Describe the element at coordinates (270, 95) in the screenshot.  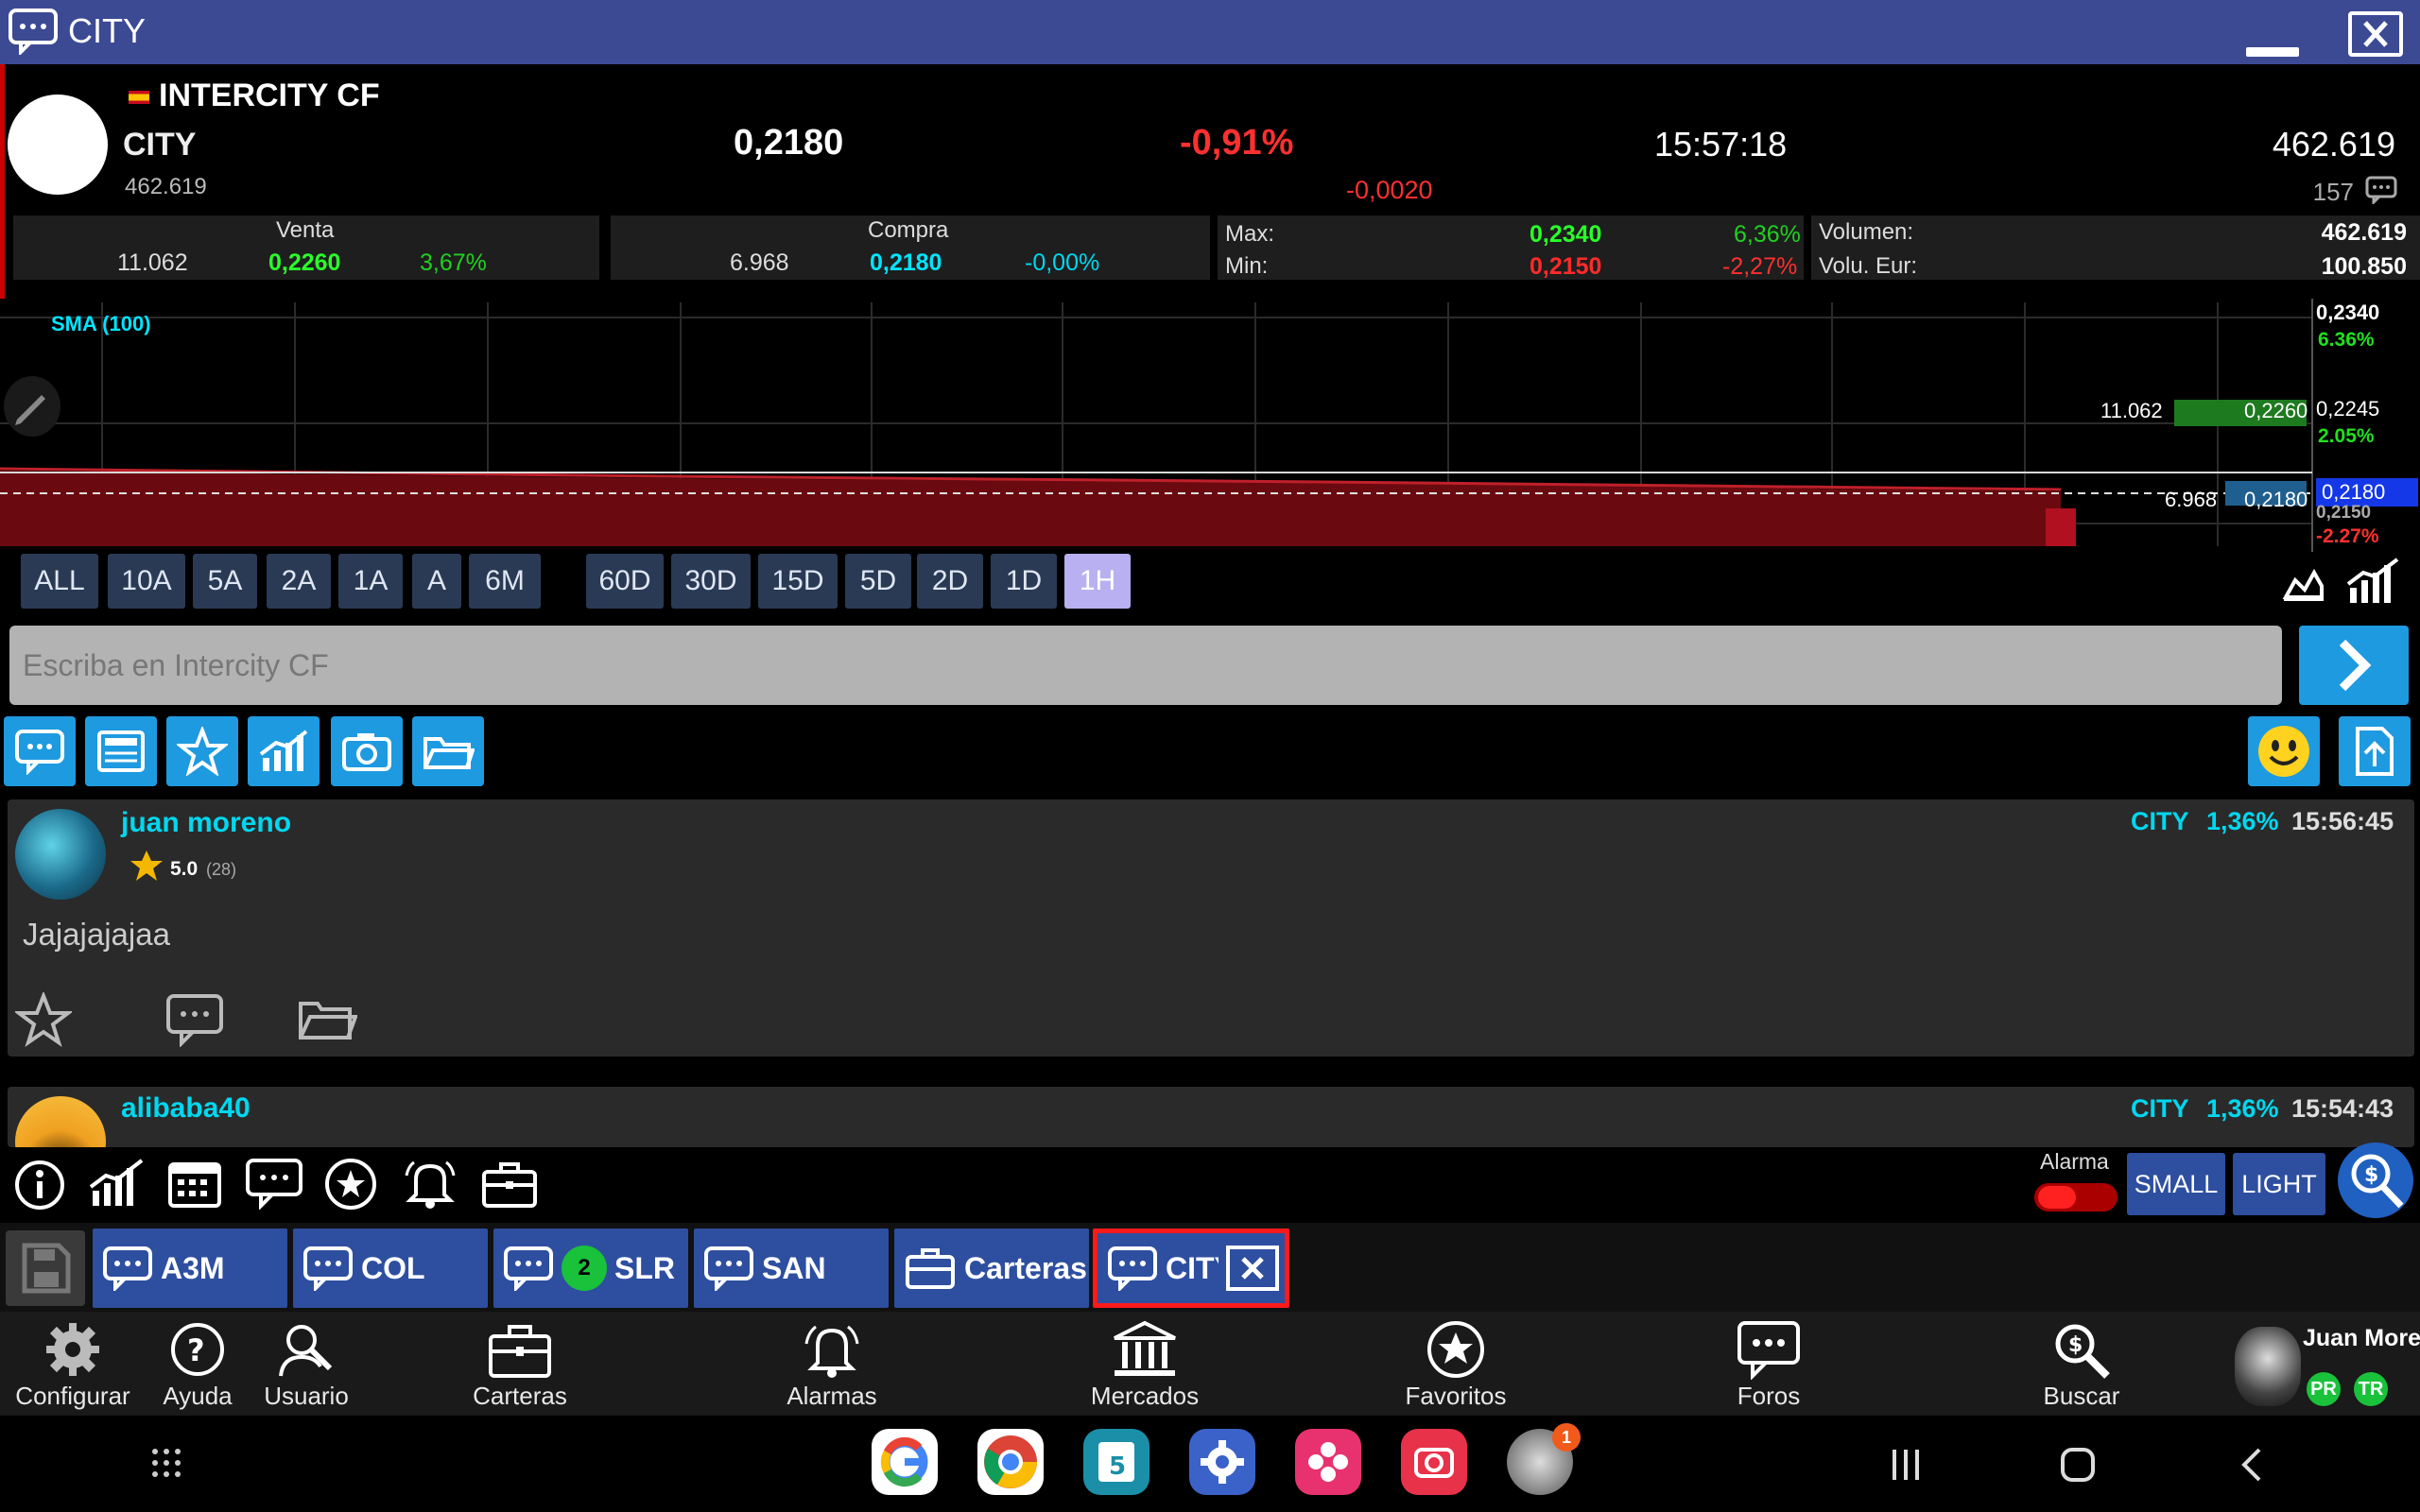
I see `company-name: INTERCITY CF` at that location.